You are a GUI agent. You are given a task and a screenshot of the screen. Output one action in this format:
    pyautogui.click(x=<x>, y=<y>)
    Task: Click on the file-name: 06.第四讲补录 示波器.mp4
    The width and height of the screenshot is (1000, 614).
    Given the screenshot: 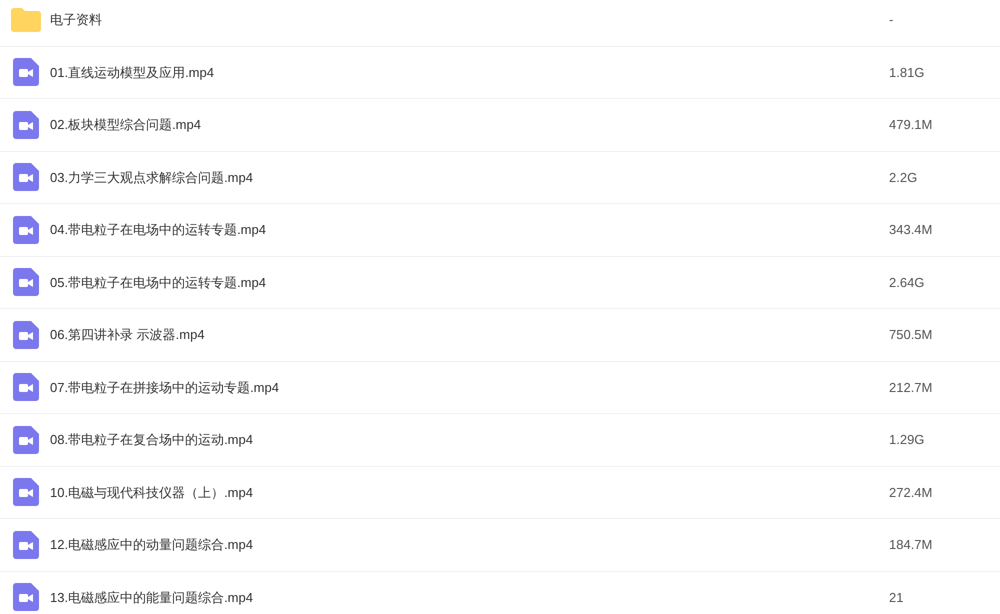 What is the action you would take?
    pyautogui.click(x=469, y=334)
    